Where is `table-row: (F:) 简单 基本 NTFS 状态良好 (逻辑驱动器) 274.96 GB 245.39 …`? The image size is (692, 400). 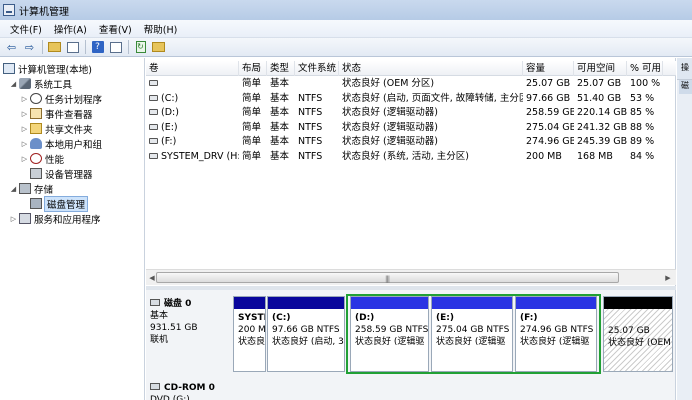
table-row: (F:) 简单 基本 NTFS 状态良好 (逻辑驱动器) 274.96 GB 245.39 … is located at coordinates (411, 142).